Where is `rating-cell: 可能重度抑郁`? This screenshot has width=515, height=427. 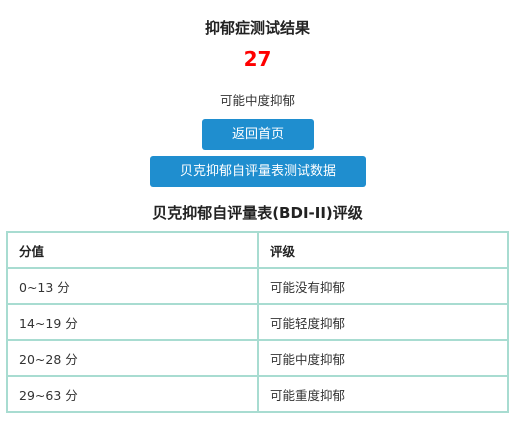 rating-cell: 可能重度抑郁 is located at coordinates (383, 394).